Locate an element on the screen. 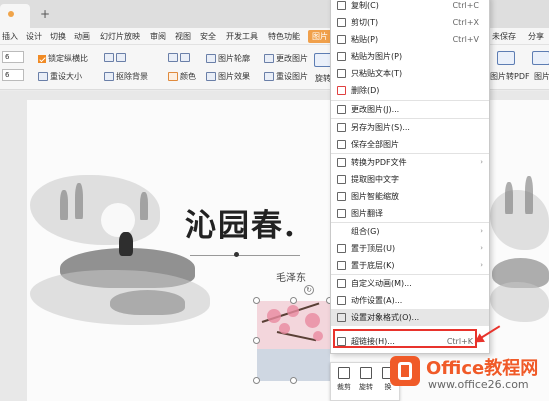 This screenshot has width=549, height=401. paste-picture-icon is located at coordinates (341, 56).